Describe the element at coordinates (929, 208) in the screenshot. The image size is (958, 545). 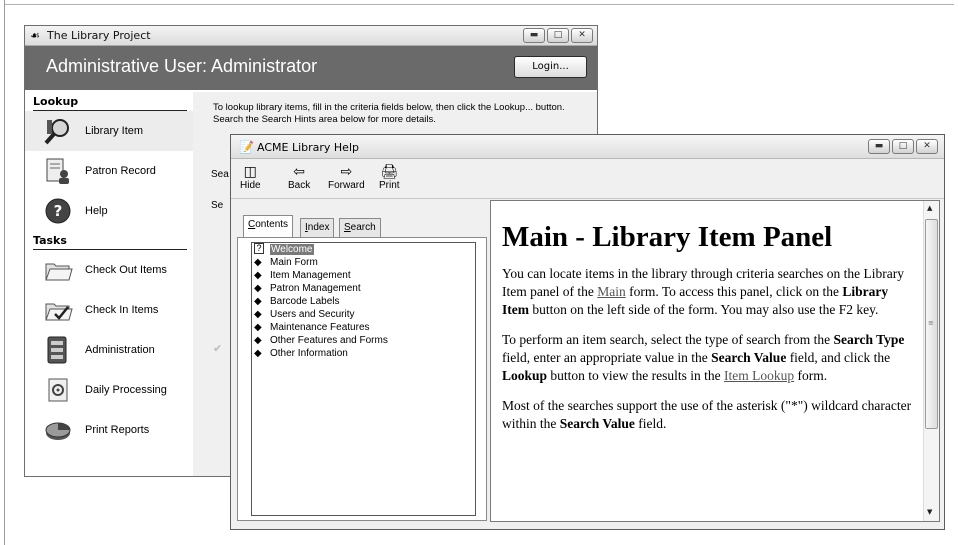
I see `scroll-up-icon: ▲` at that location.